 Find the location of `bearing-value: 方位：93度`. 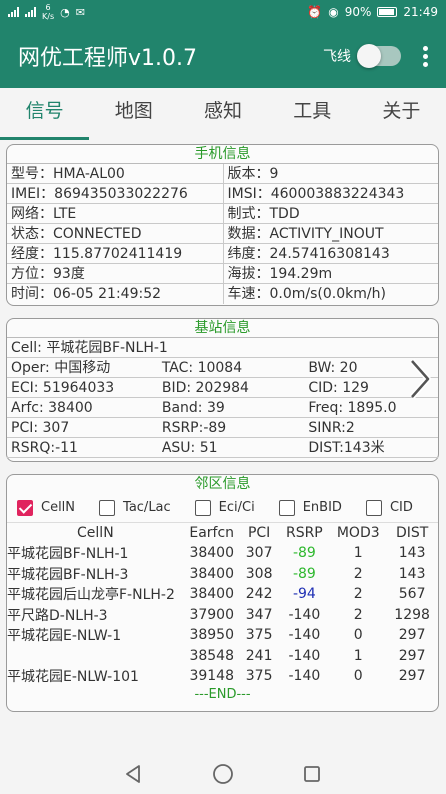

bearing-value: 方位：93度 is located at coordinates (48, 274).